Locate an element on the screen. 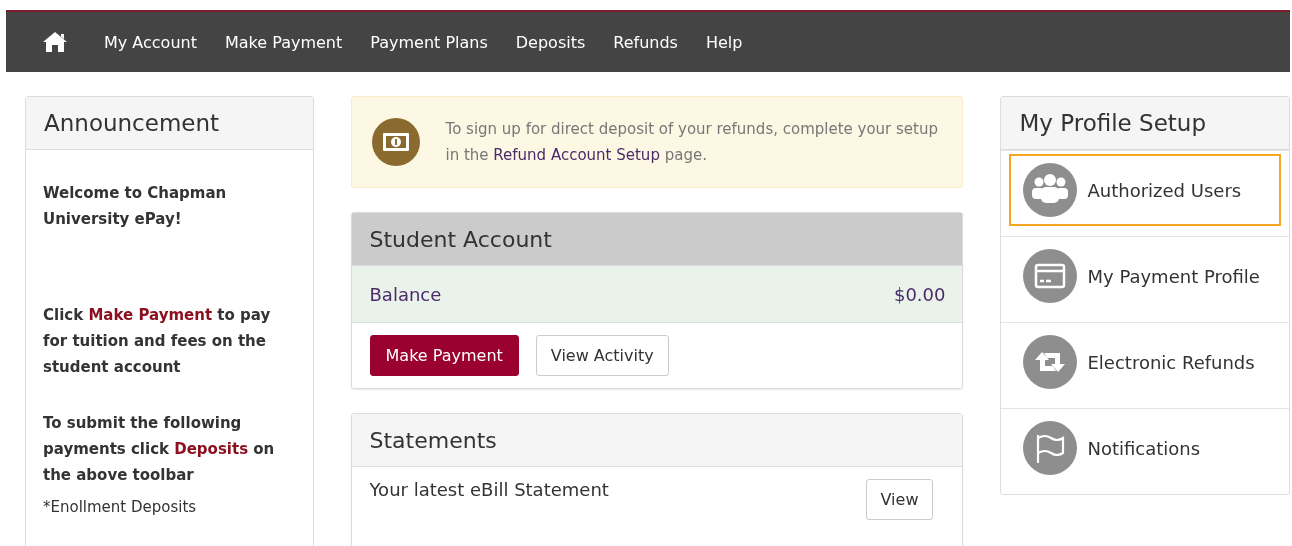 The image size is (1292, 546). nav-link: Payment Plans is located at coordinates (429, 42).